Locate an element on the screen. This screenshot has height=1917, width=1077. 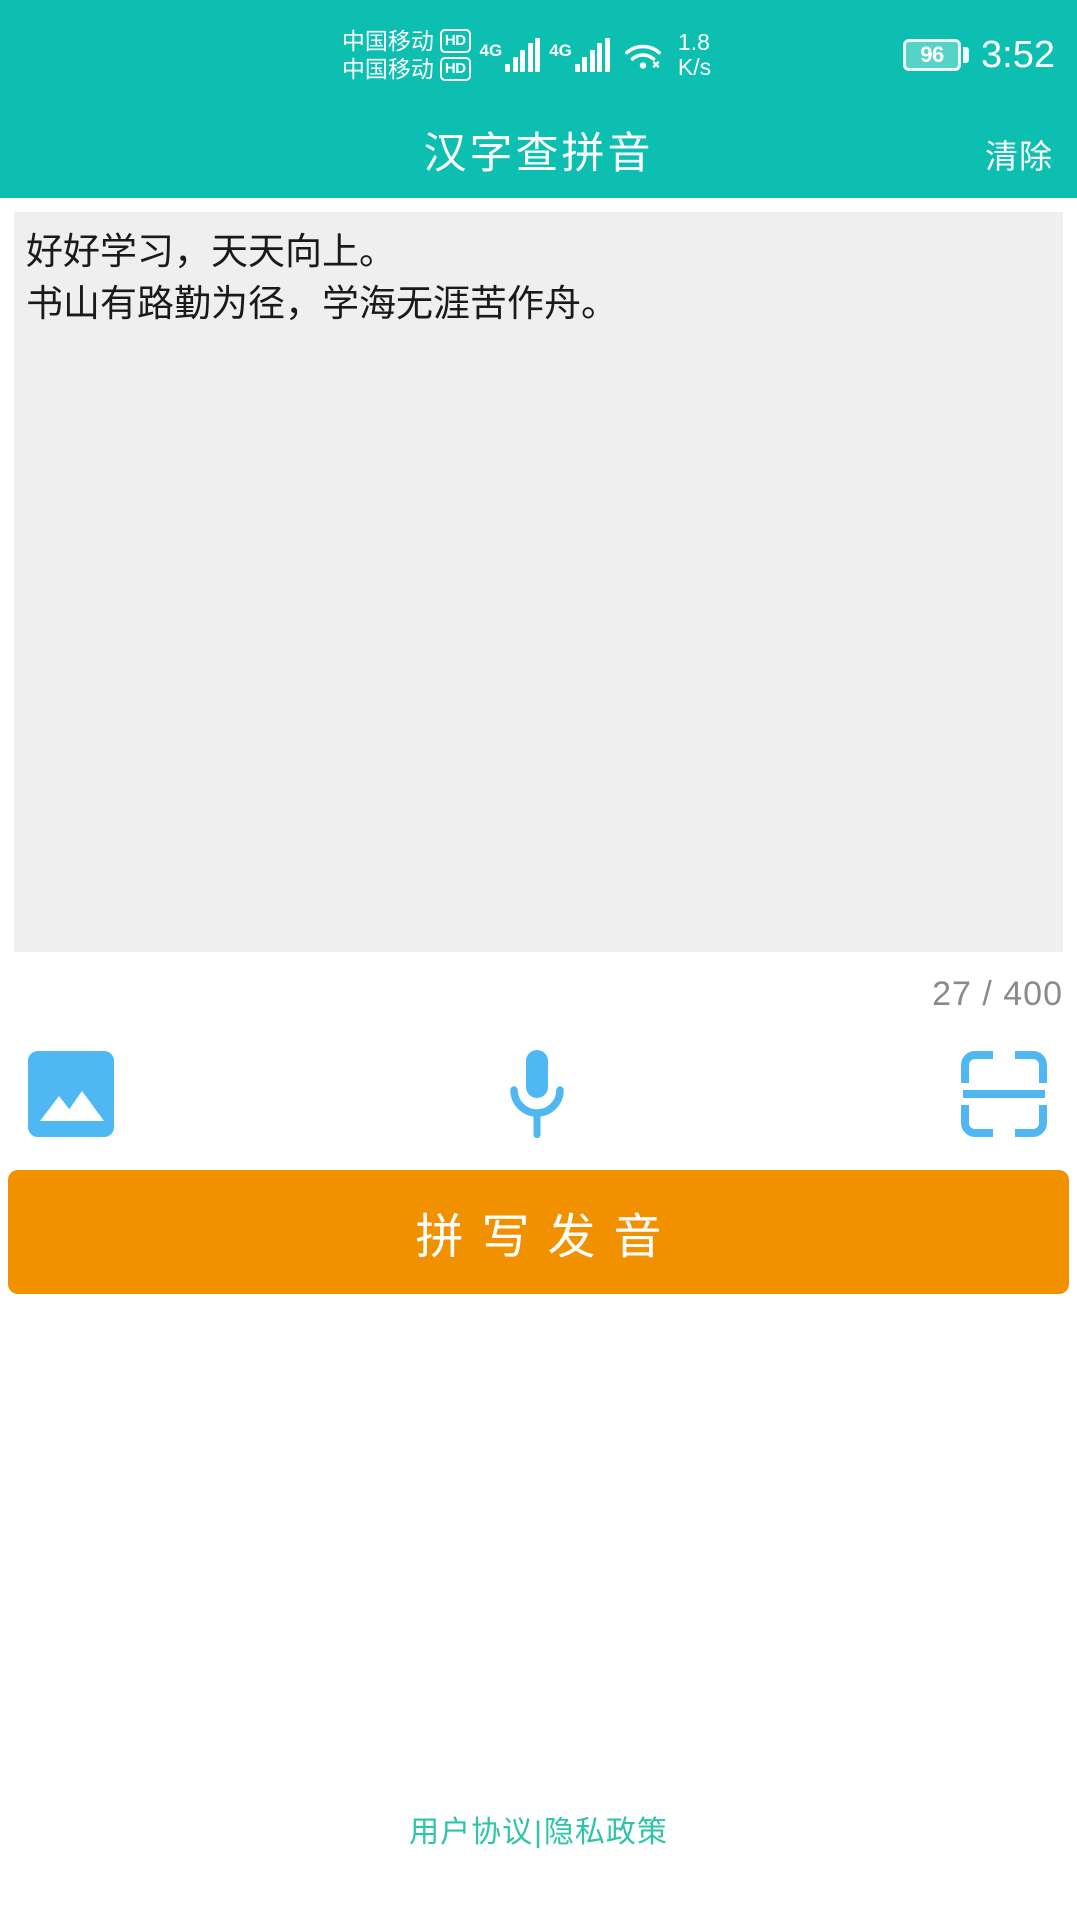
scan-icon is located at coordinates (1004, 1094).